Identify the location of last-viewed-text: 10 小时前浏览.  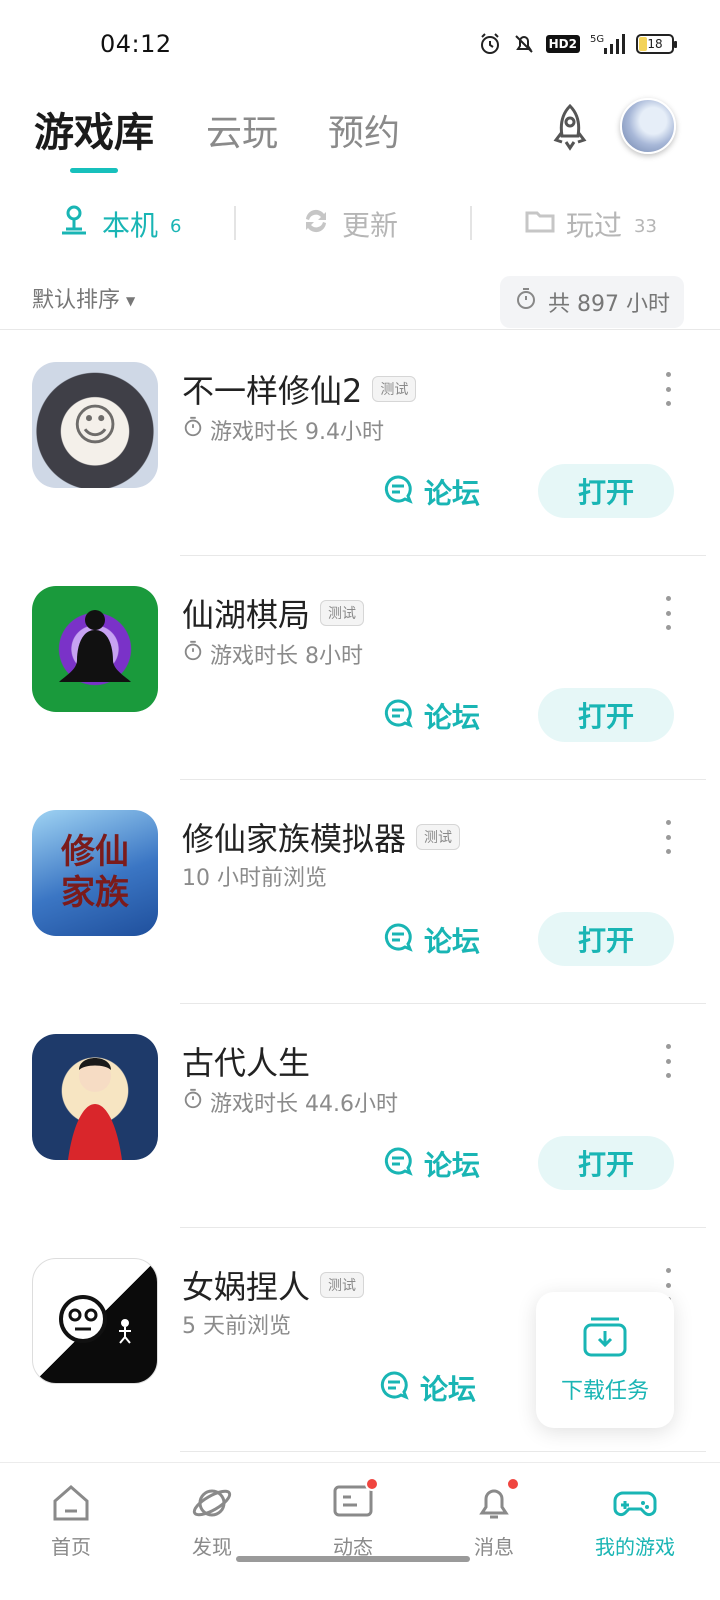
(254, 878).